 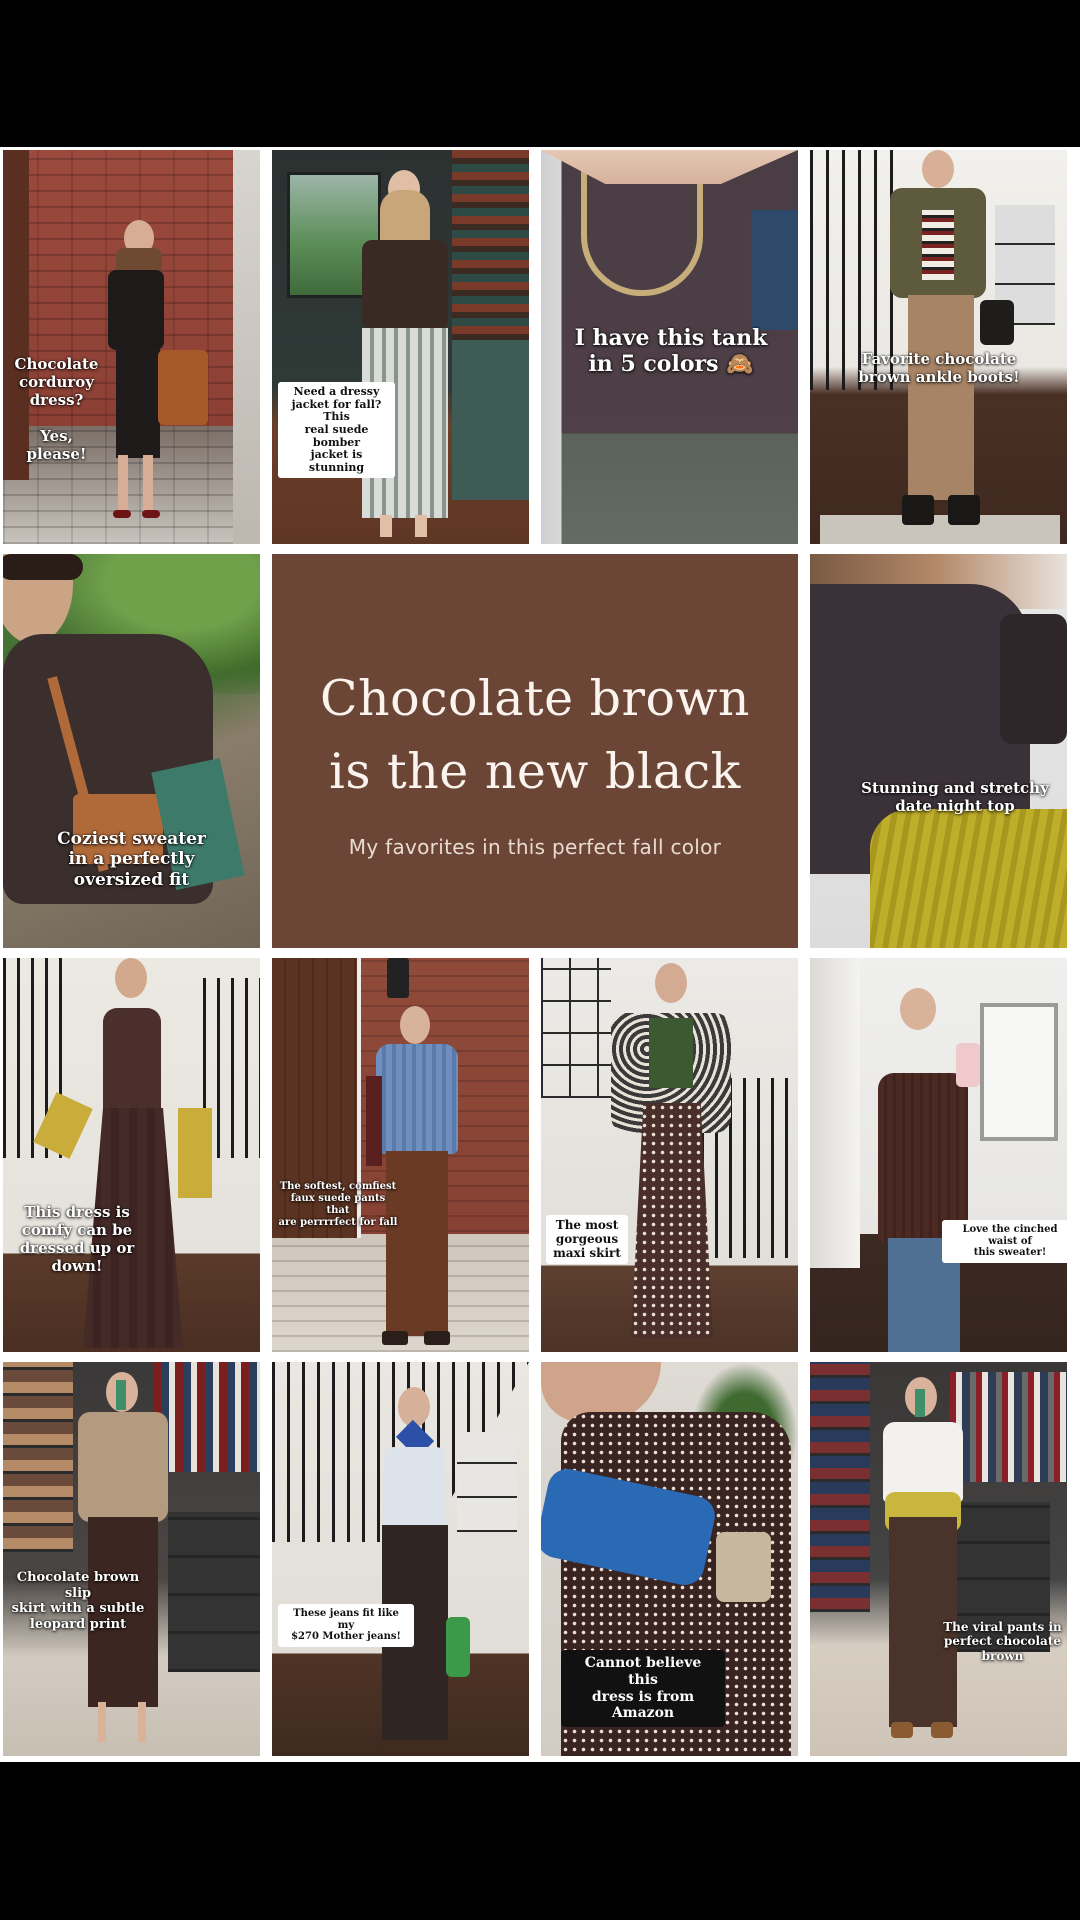 I want to click on page-subtitle: My favorites in this perfect fall color, so click(x=535, y=846).